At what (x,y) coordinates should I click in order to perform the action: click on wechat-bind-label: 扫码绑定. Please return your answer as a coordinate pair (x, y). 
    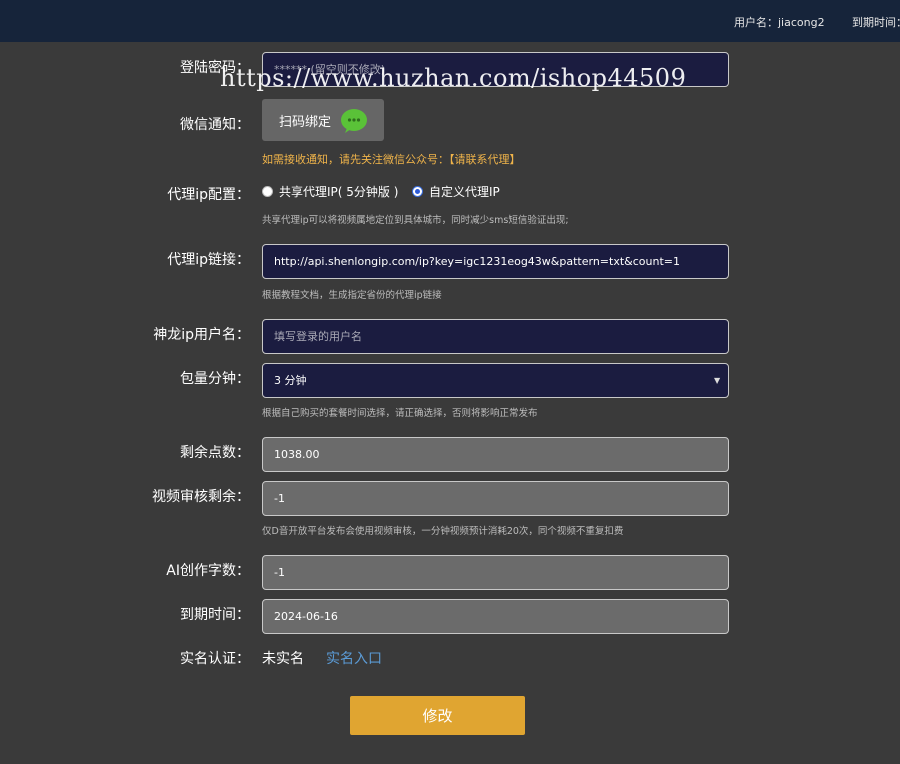
    Looking at the image, I should click on (305, 122).